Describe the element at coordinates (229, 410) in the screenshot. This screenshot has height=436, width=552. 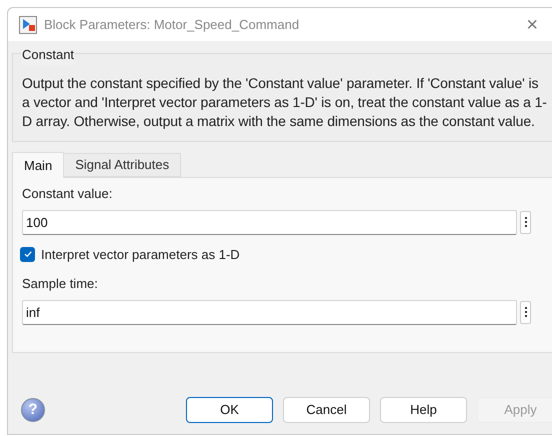
I see `dialog-button: OK` at that location.